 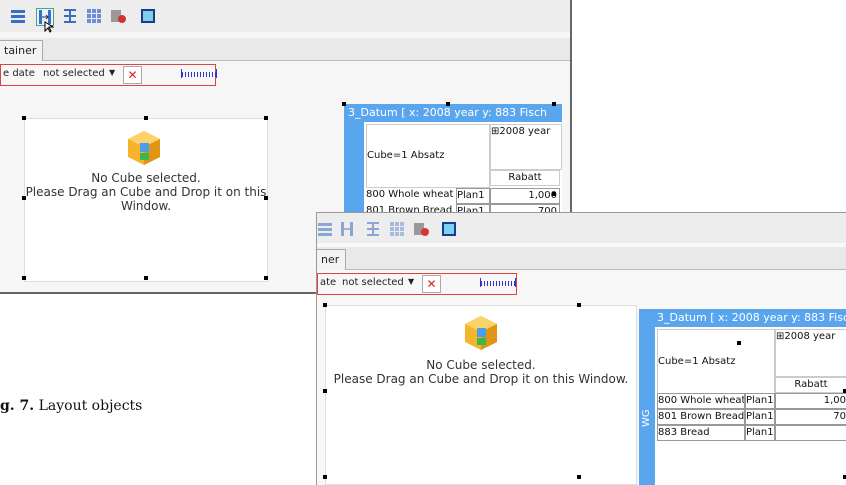 What do you see at coordinates (417, 284) in the screenshot?
I see `date-filter: ate not selected ▼ ✕` at bounding box center [417, 284].